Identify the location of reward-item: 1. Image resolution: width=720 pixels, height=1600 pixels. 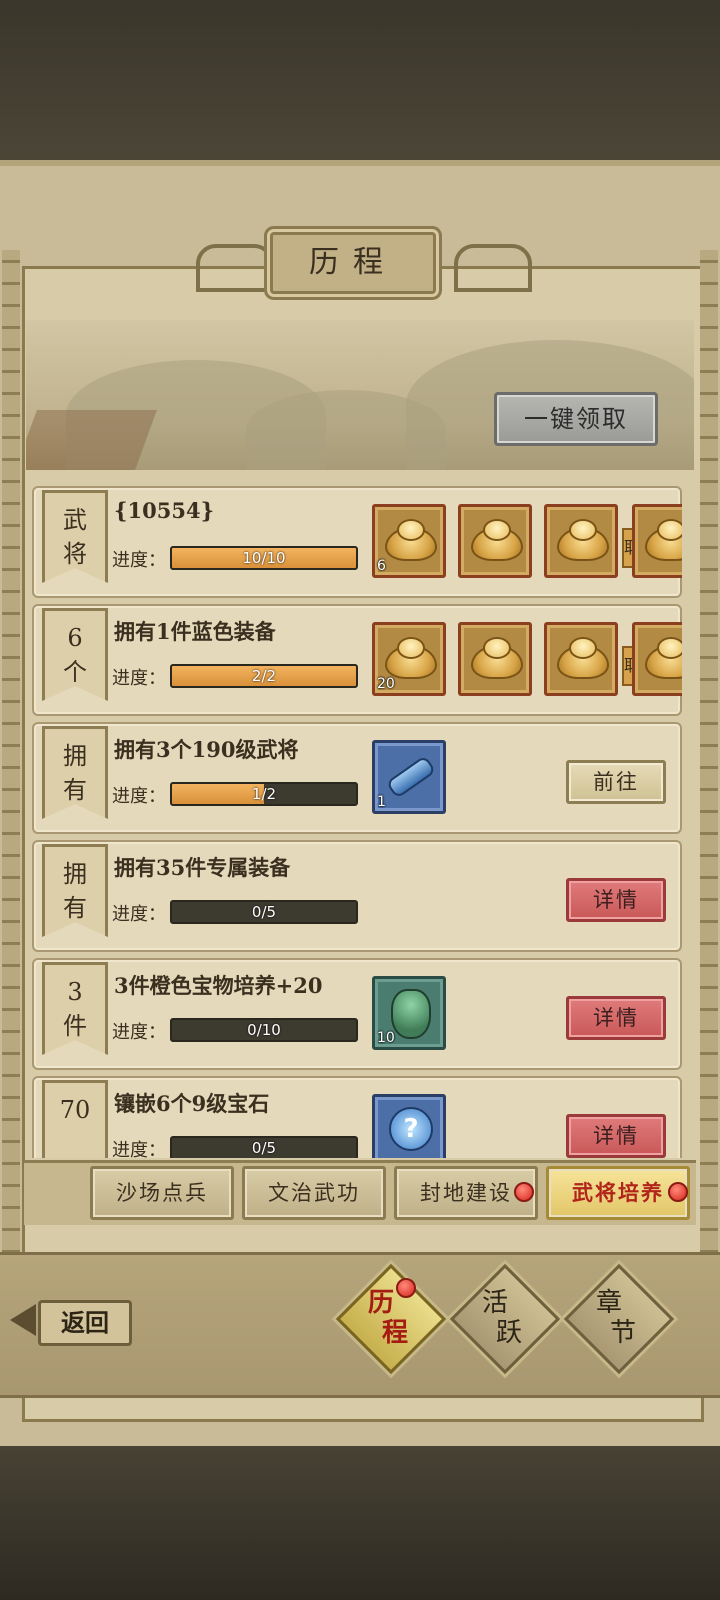
(409, 777).